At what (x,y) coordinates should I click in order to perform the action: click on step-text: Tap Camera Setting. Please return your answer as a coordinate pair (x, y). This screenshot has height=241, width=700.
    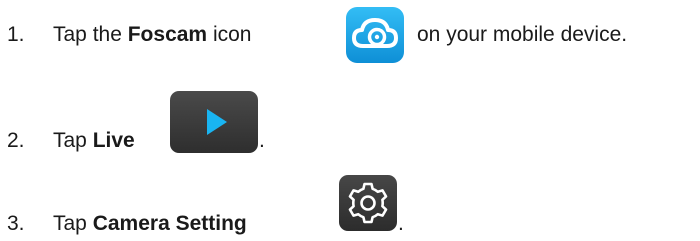
    Looking at the image, I should click on (150, 224).